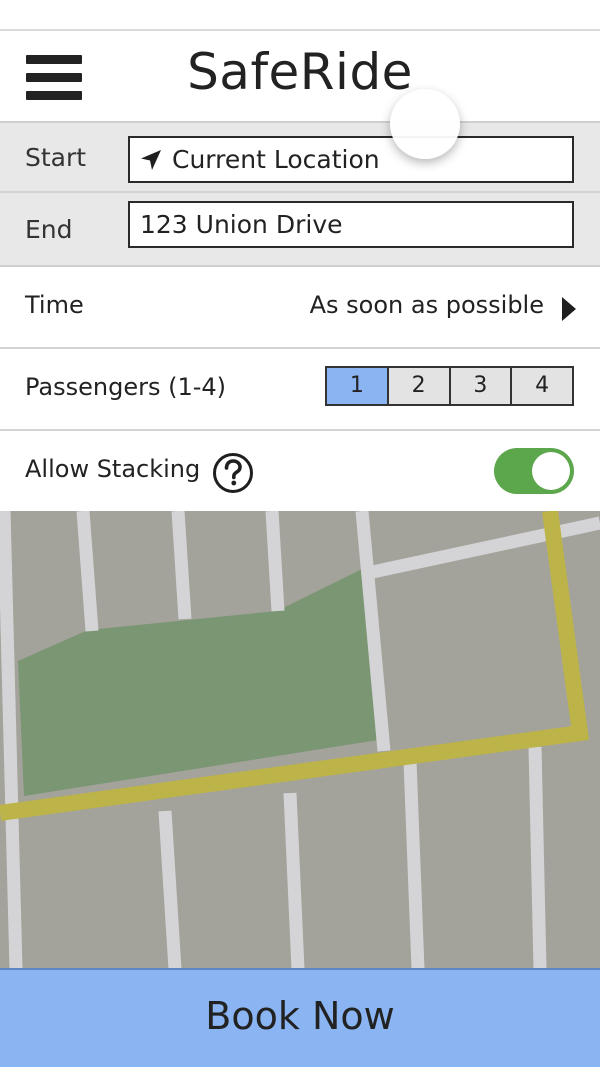 This screenshot has width=600, height=1067. Describe the element at coordinates (427, 305) in the screenshot. I see `time-value: As soon as possible` at that location.